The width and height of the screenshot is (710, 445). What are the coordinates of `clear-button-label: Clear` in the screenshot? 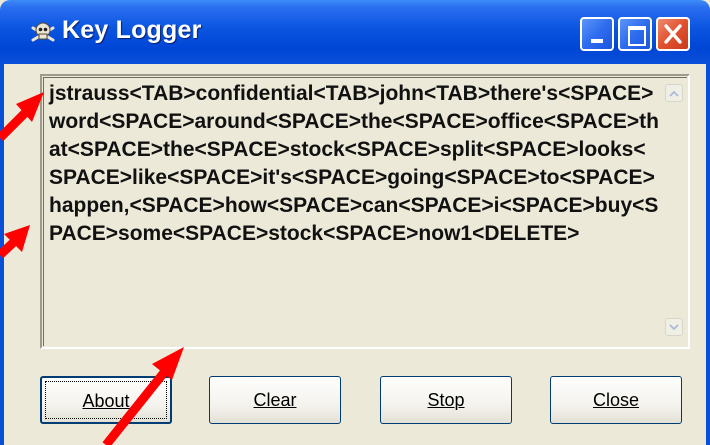 It's located at (275, 400).